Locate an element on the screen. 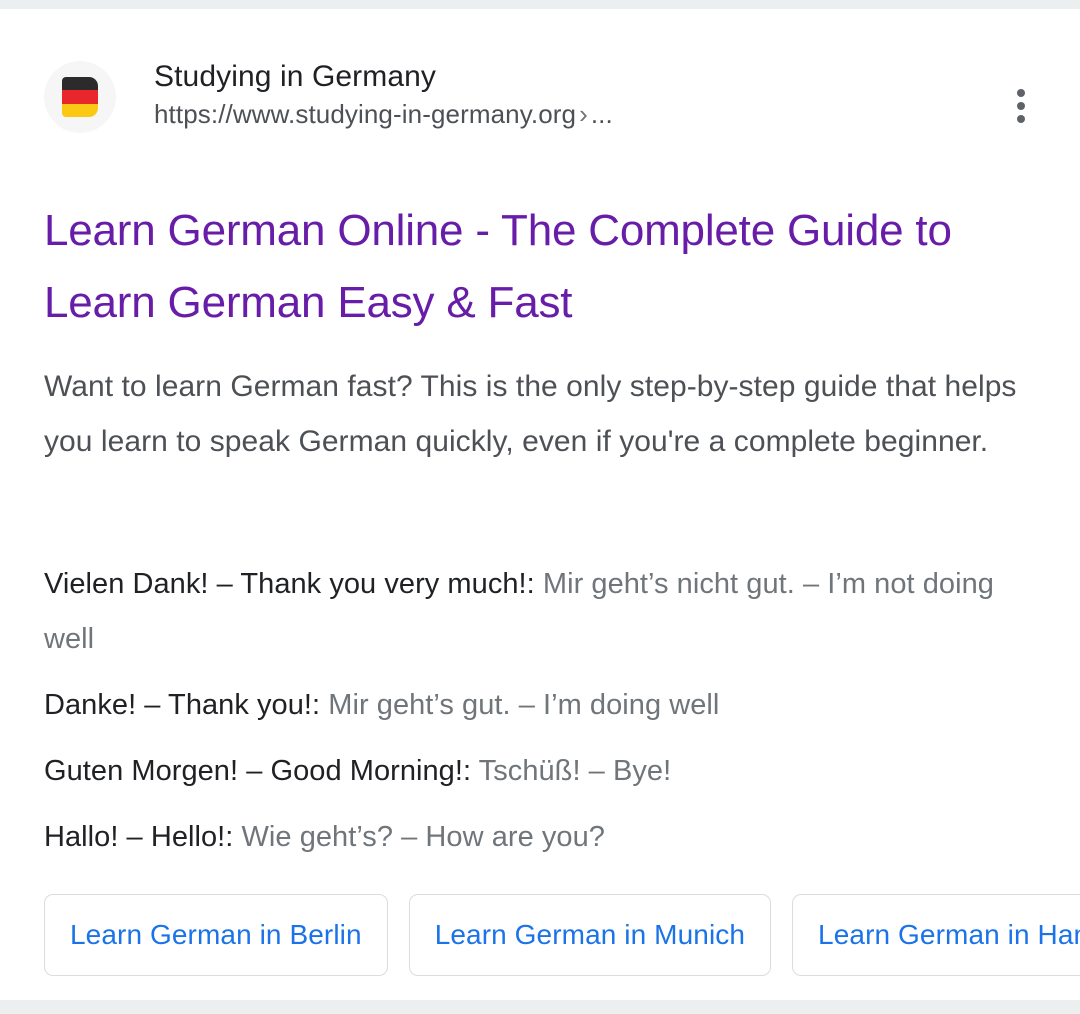 Image resolution: width=1080 pixels, height=1014 pixels. phrase-term: Vielen Dank! – Thank you very much!: is located at coordinates (289, 584).